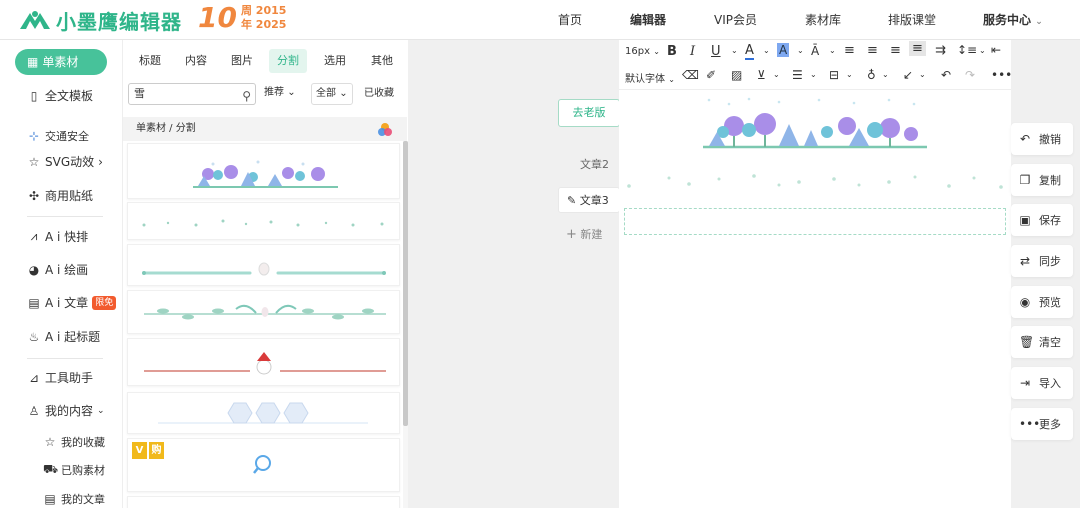 Image resolution: width=1080 pixels, height=508 pixels. I want to click on sidebar-item-ai-draw: ◕ A i 绘画, so click(57, 269).